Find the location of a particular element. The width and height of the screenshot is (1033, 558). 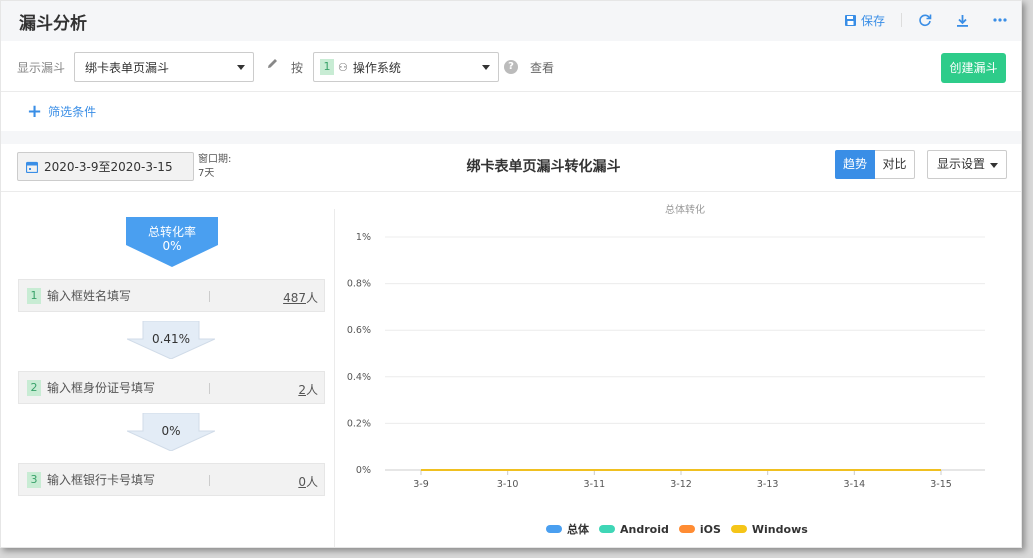

help-icon: ? is located at coordinates (511, 67).